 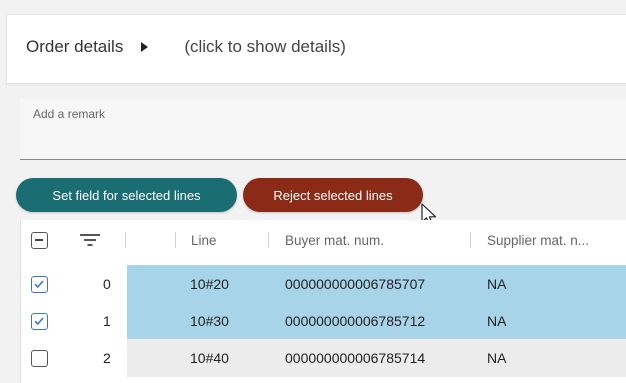 I want to click on reject-selected-button: Reject selected lines, so click(x=333, y=195).